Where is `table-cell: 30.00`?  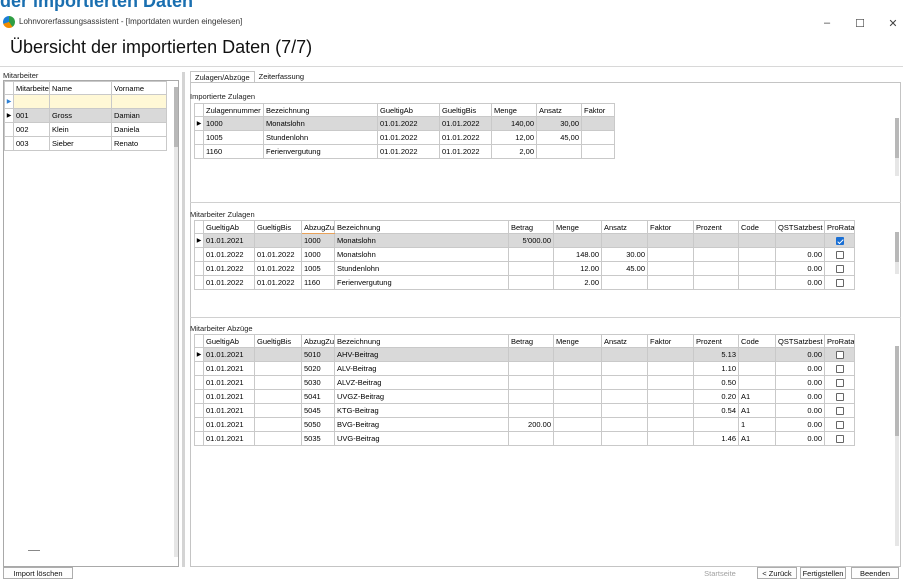 table-cell: 30.00 is located at coordinates (624, 254).